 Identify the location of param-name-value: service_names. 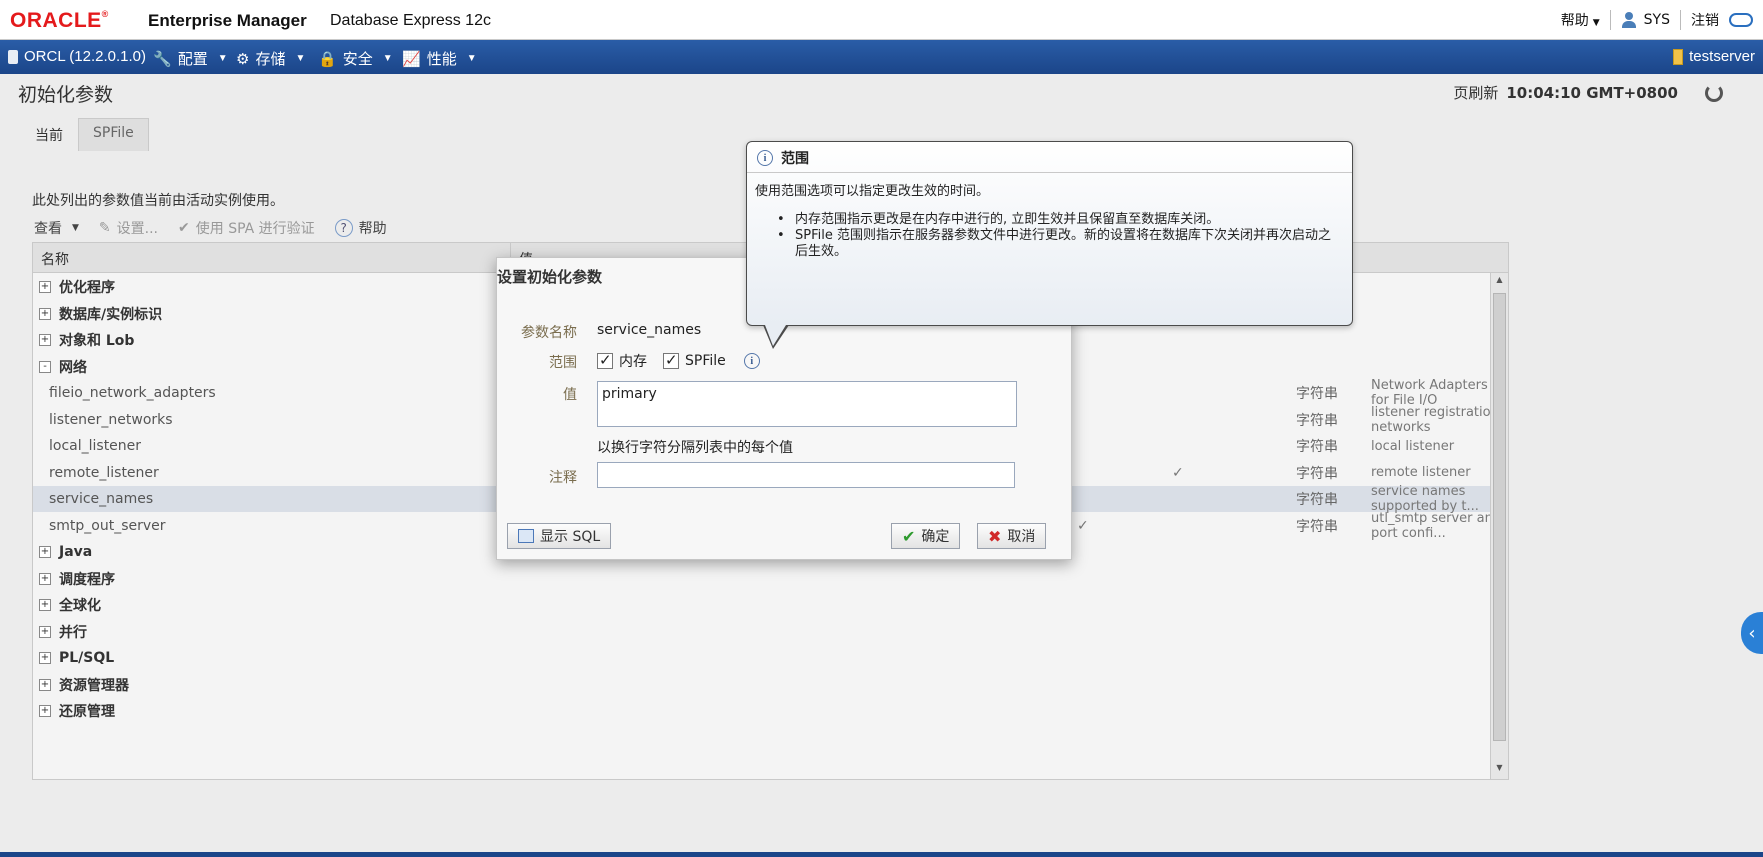
(649, 330).